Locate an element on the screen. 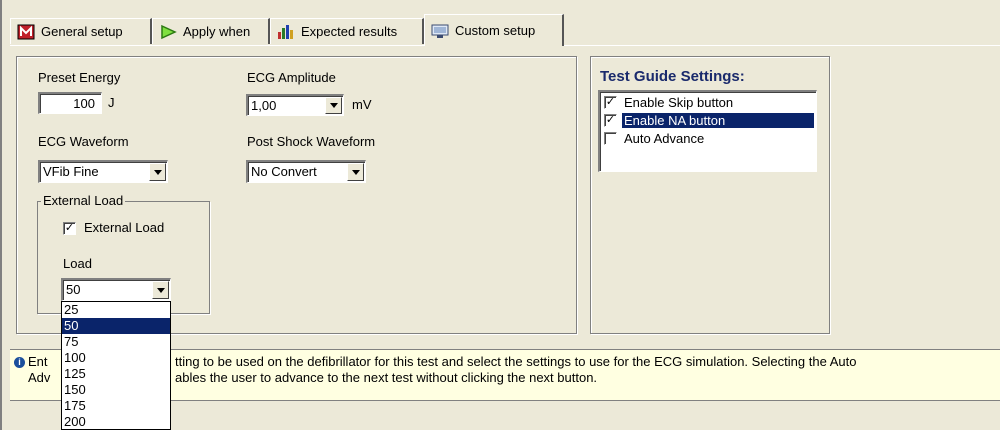 The height and width of the screenshot is (430, 1000). tab-label: Custom setup is located at coordinates (495, 30).